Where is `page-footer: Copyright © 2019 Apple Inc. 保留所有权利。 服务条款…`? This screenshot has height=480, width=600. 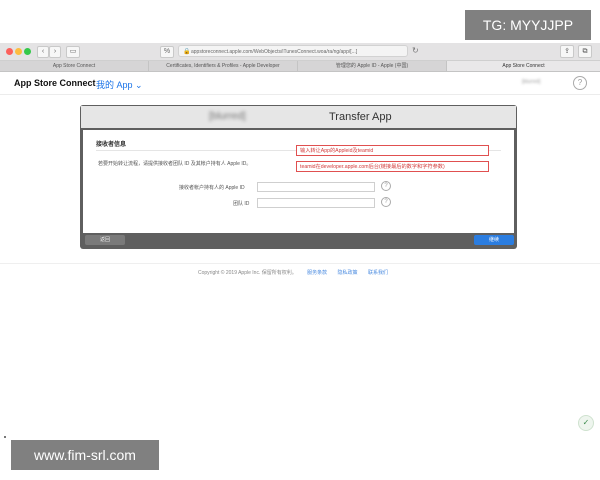
page-footer: Copyright © 2019 Apple Inc. 保留所有权利。 服务条款… is located at coordinates (293, 272).